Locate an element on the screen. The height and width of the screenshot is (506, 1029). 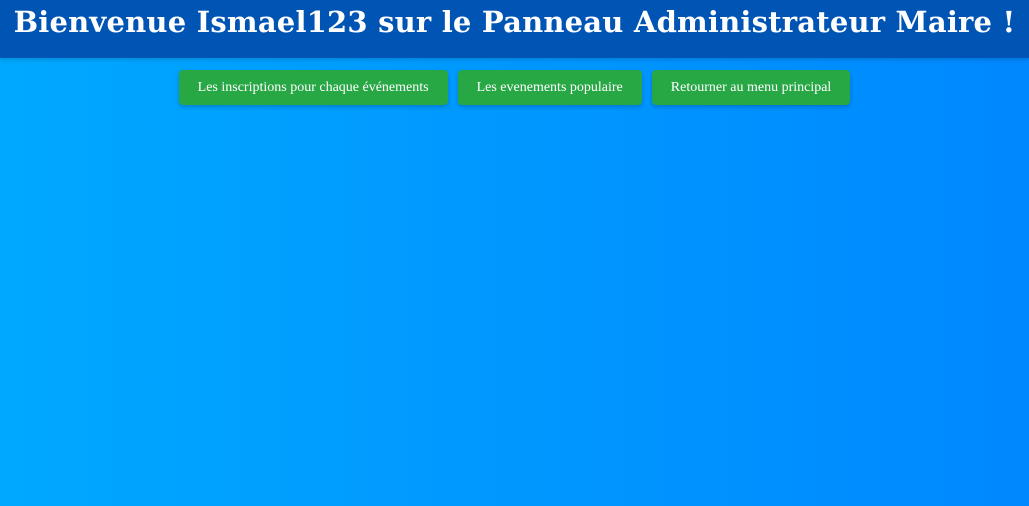
popular-events-button: Les evenements populaire is located at coordinates (549, 87).